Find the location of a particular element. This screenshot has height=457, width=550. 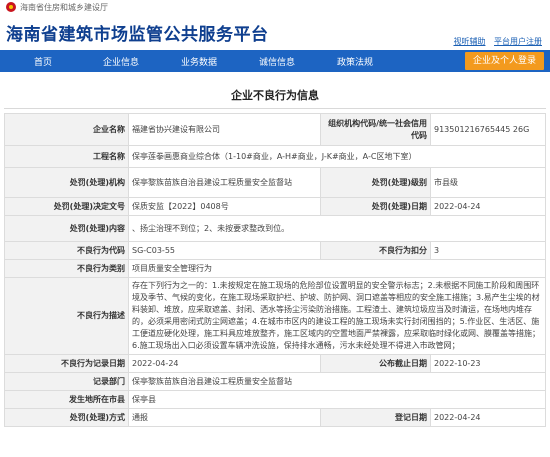

doc-value: 保质安监【2022】0408号 is located at coordinates (224, 206).